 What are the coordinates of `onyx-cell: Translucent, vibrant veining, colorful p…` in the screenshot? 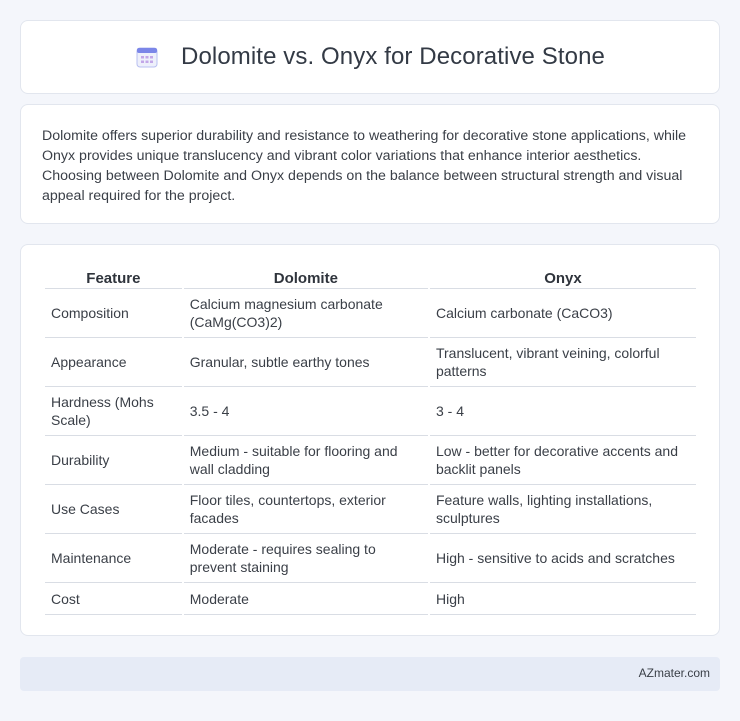 It's located at (562, 362).